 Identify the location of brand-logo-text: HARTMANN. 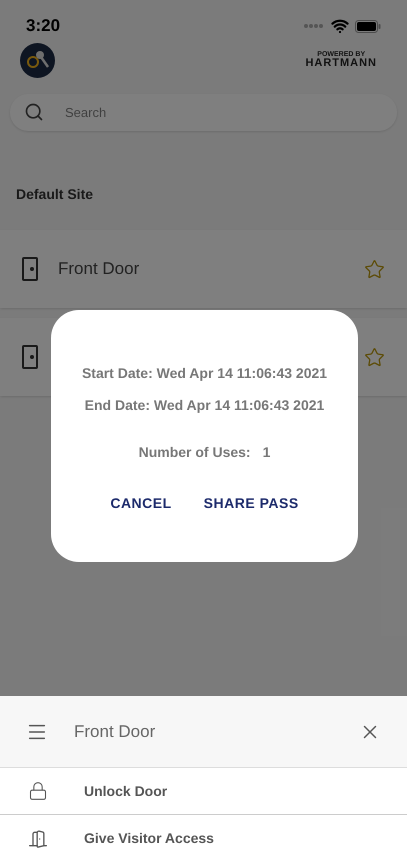
(341, 63).